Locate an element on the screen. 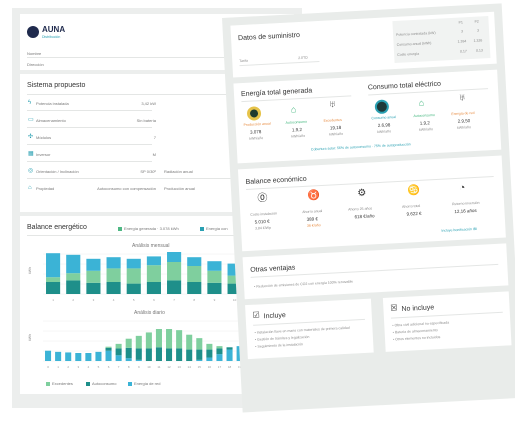 The height and width of the screenshot is (421, 515). monthly-chart-title: Análisis mensual is located at coordinates (151, 246).